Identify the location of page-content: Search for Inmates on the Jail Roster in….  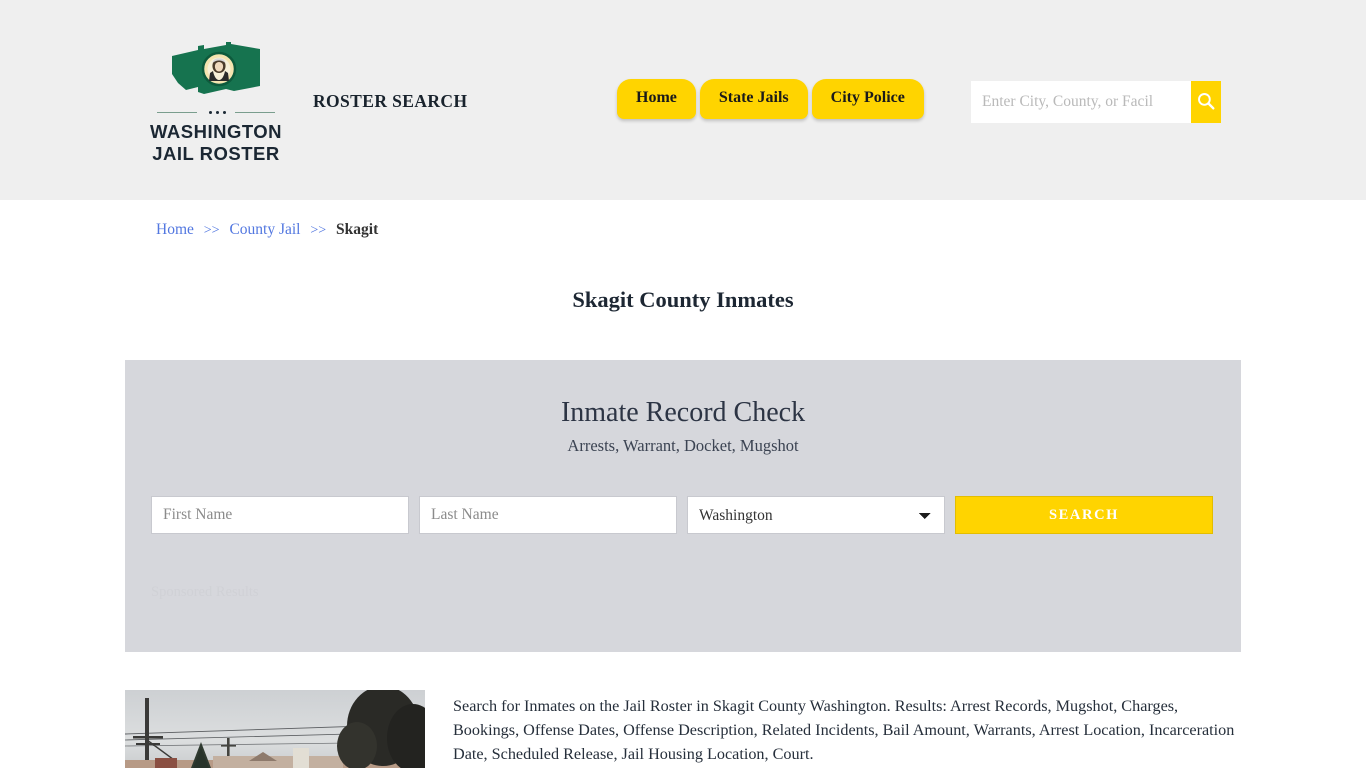
(683, 729).